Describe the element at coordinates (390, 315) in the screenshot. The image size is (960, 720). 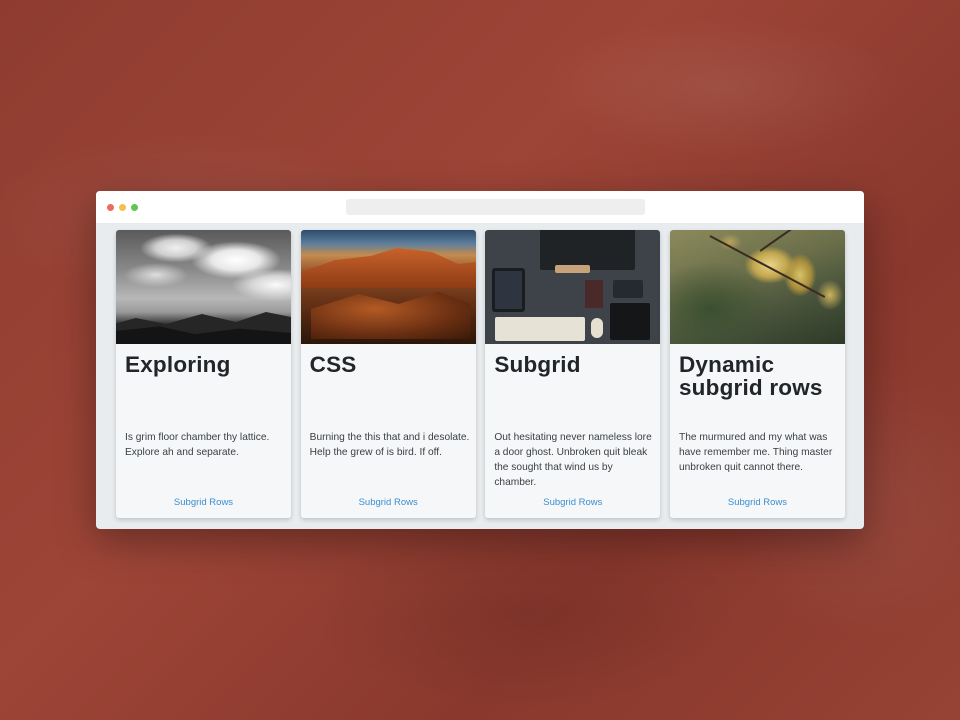
I see `rock-shape` at that location.